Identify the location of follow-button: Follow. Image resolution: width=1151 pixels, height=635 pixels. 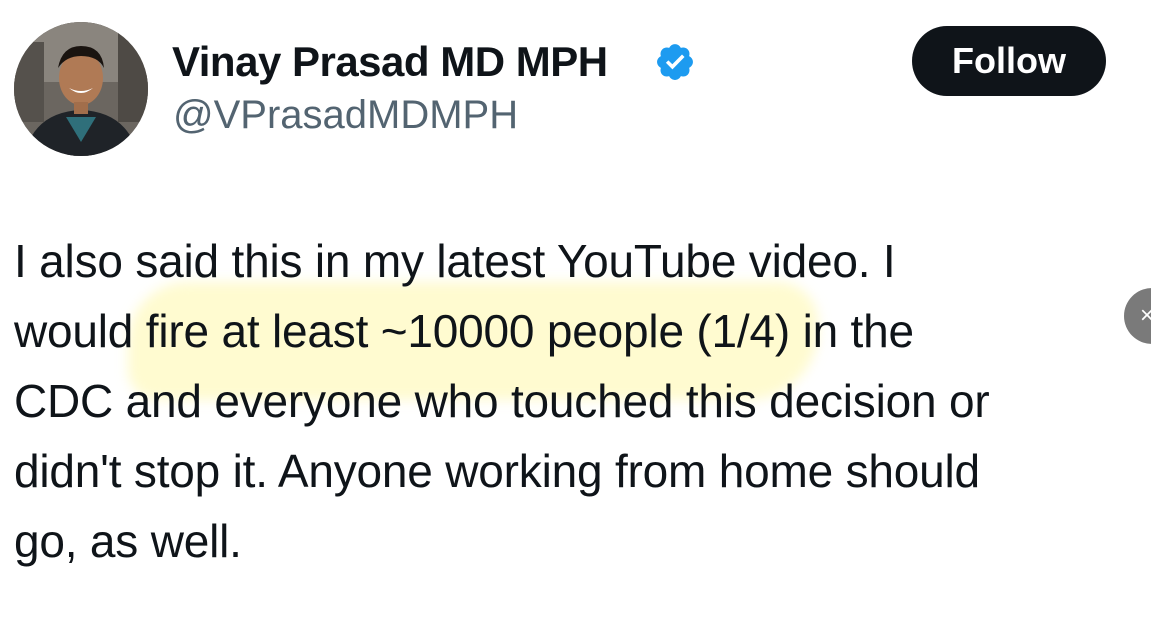
(1009, 61).